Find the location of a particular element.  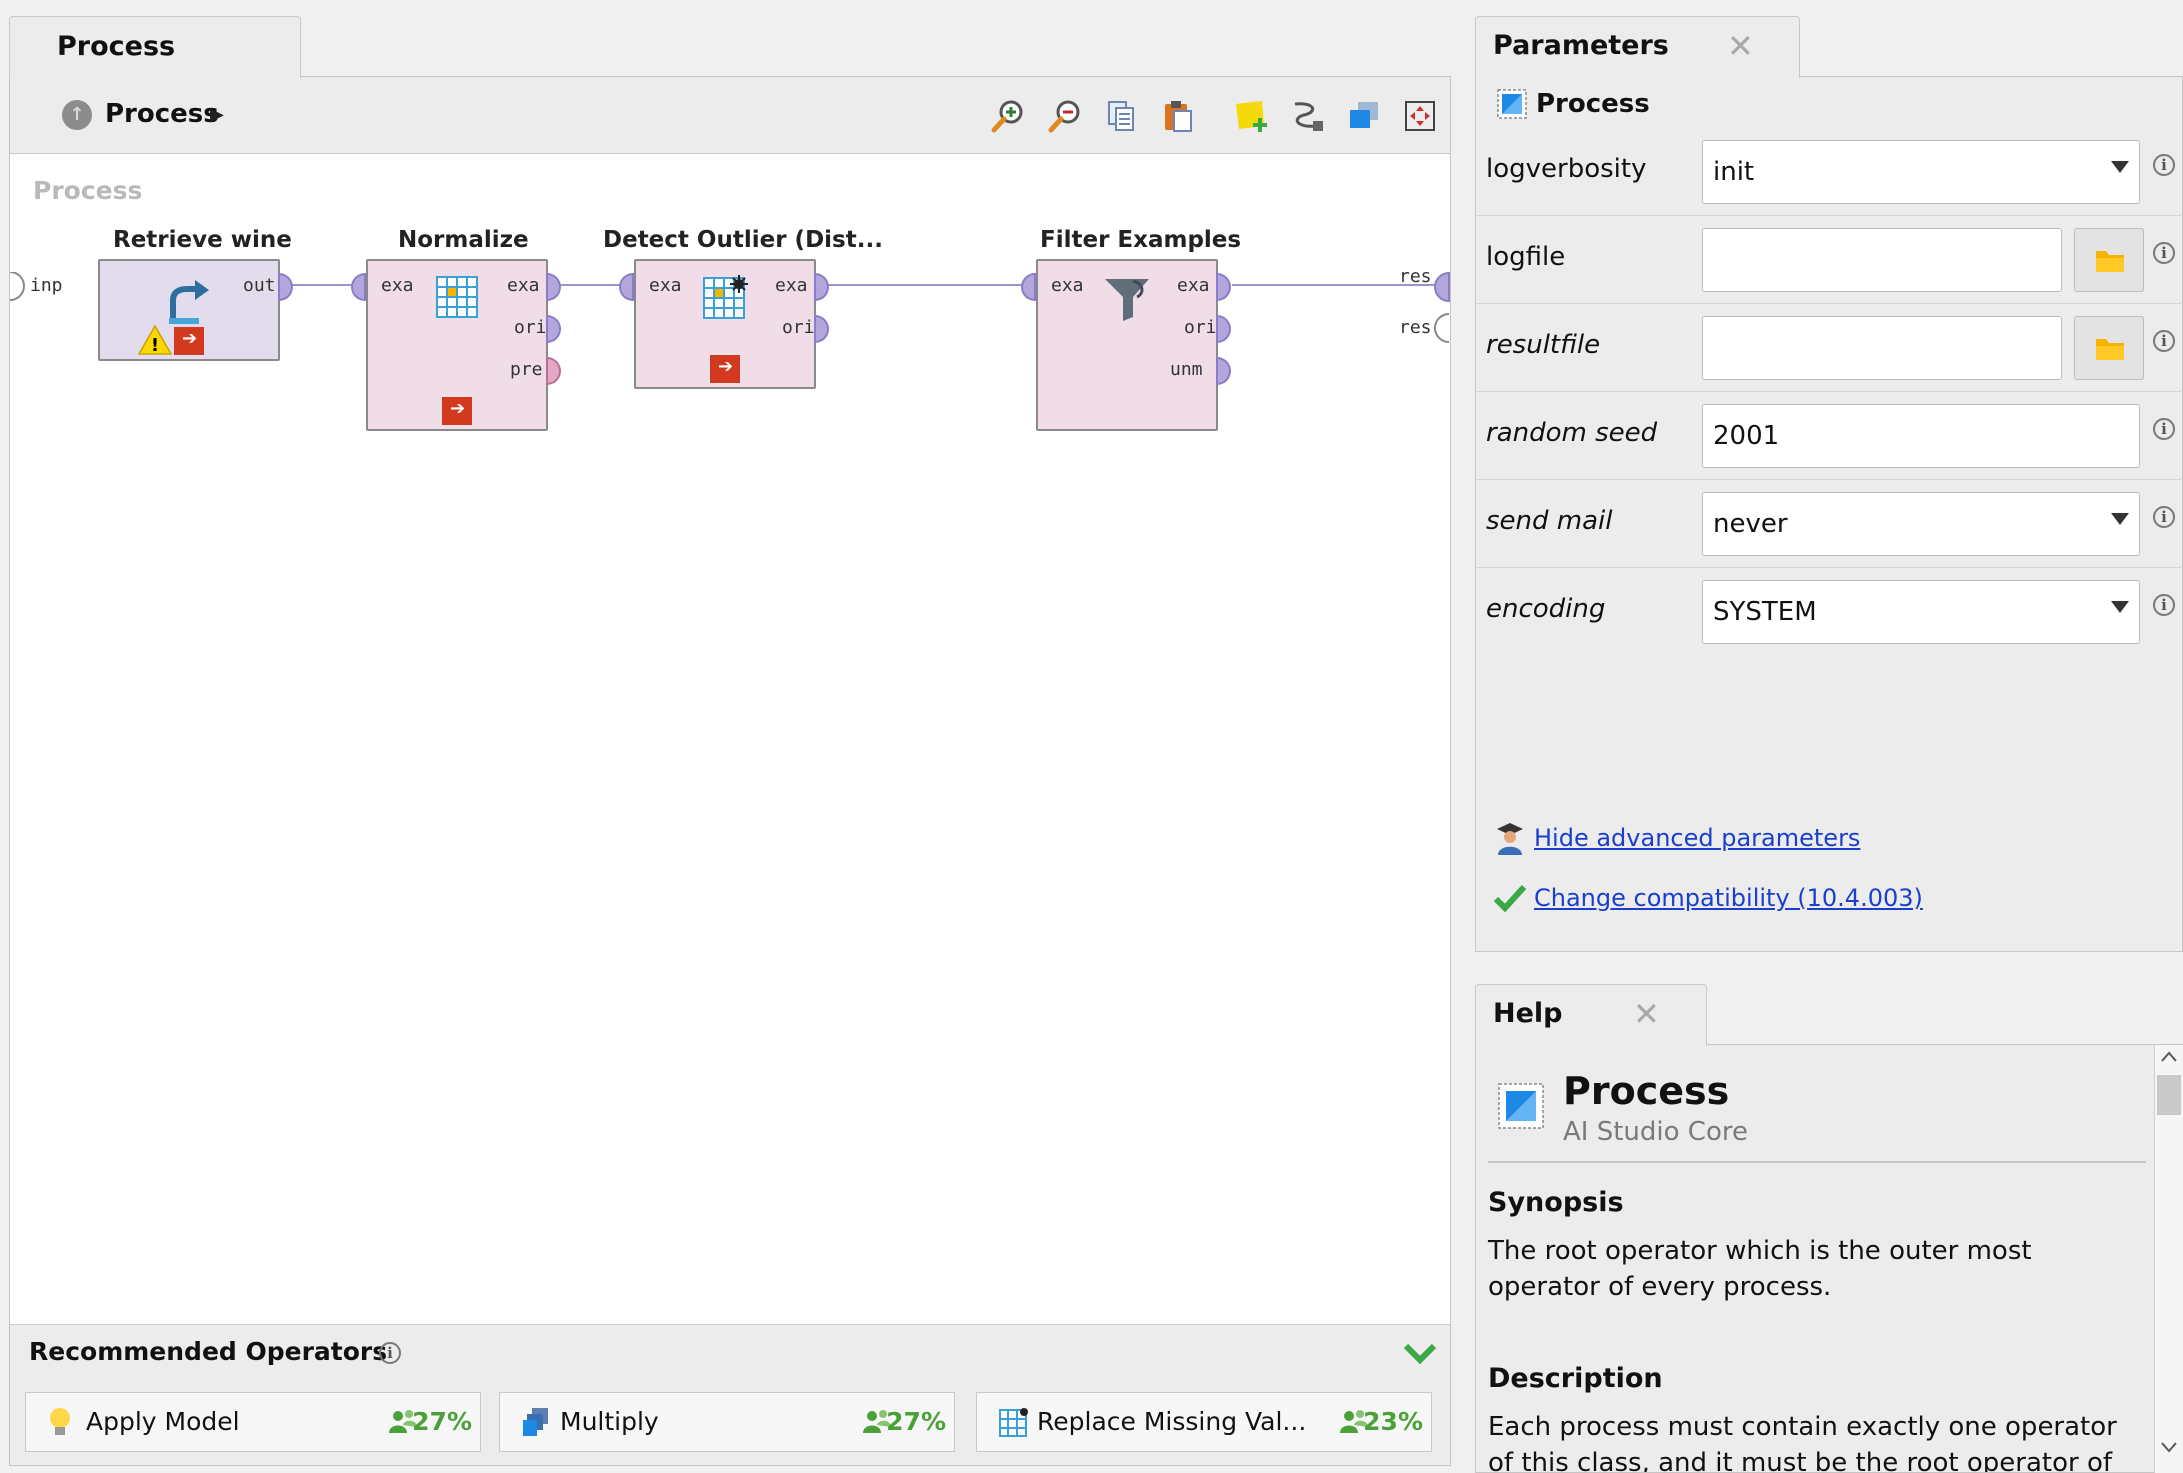

scrollbar-thumb is located at coordinates (2169, 1095).